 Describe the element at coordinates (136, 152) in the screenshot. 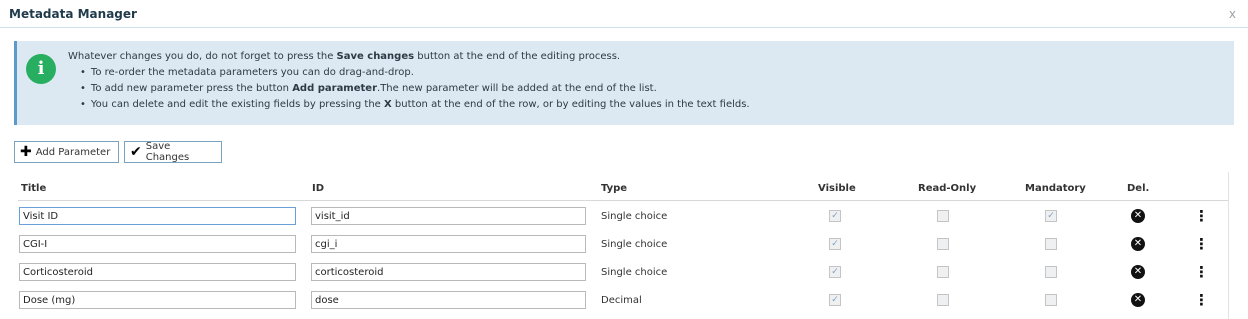

I see `checkmark-icon: ✔` at that location.